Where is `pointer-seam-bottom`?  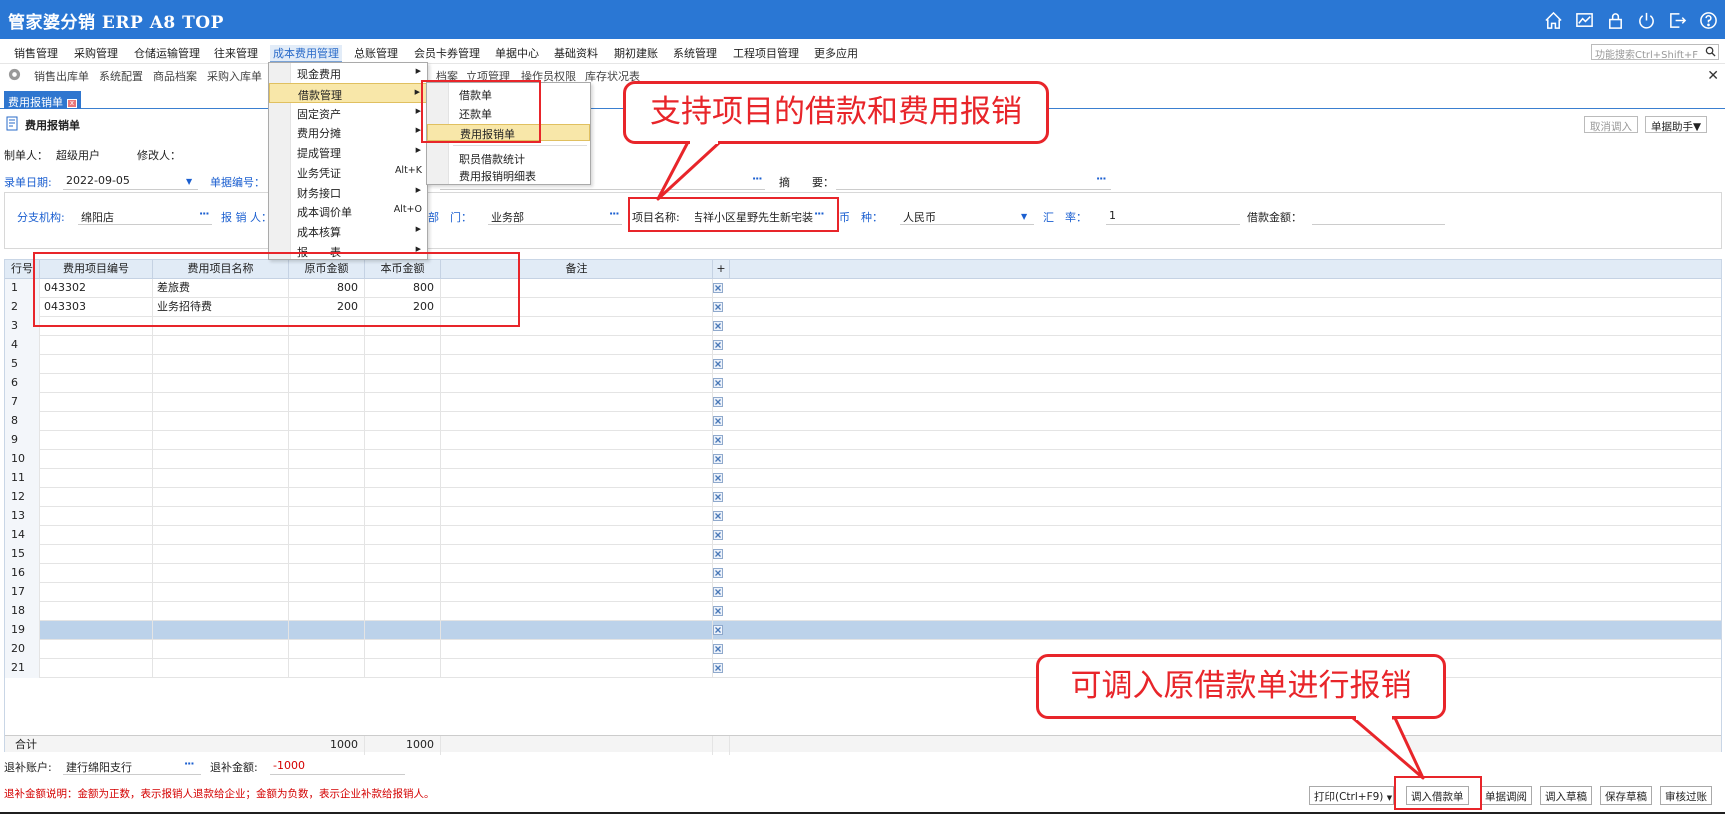
pointer-seam-bottom is located at coordinates (1374, 718).